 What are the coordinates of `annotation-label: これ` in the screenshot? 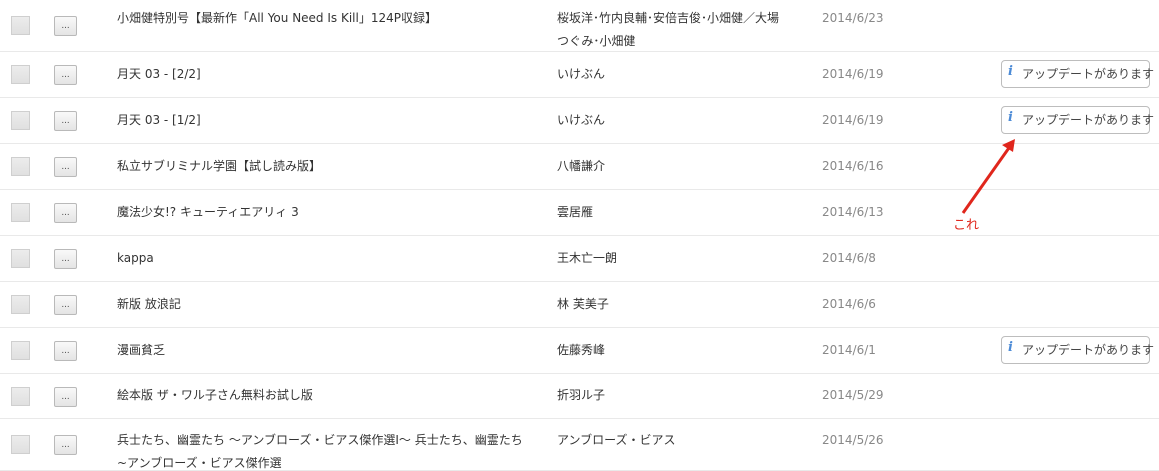 It's located at (966, 225).